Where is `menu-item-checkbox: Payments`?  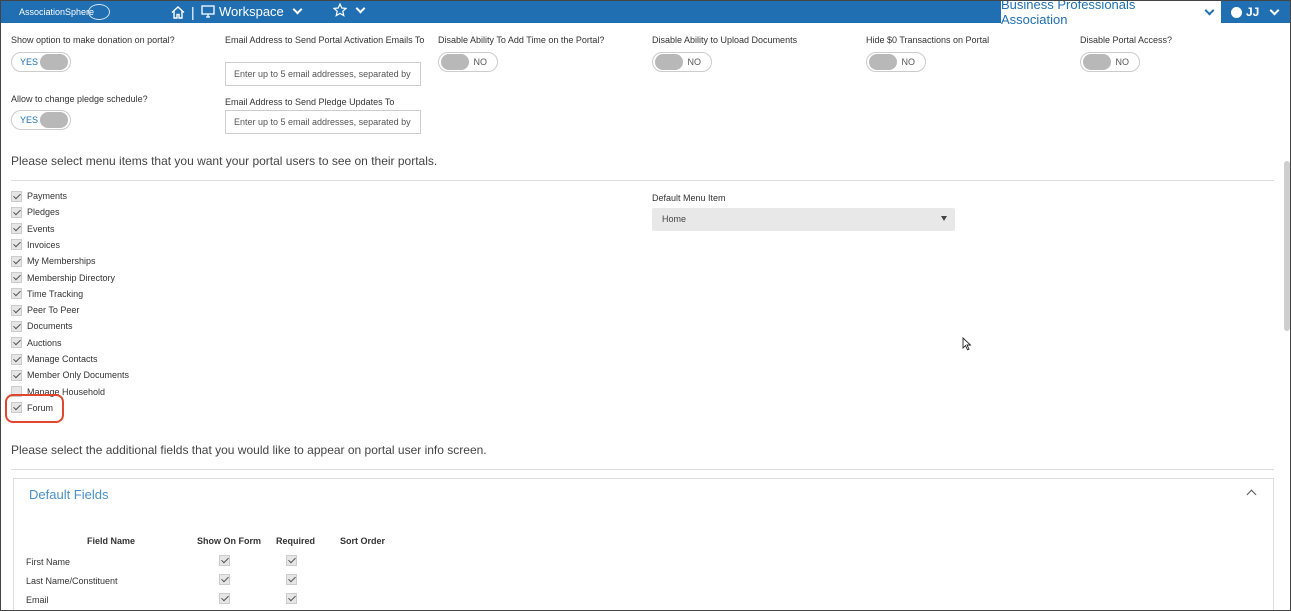
menu-item-checkbox: Payments is located at coordinates (39, 196).